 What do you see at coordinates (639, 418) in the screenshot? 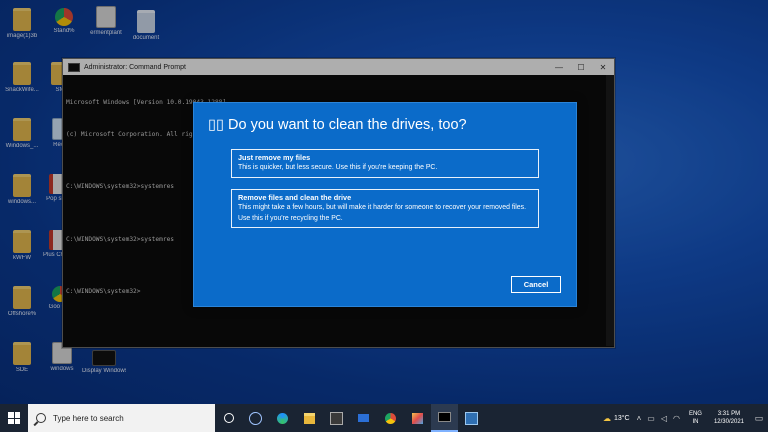
I see `chevron-up-icon: ˄` at bounding box center [639, 418].